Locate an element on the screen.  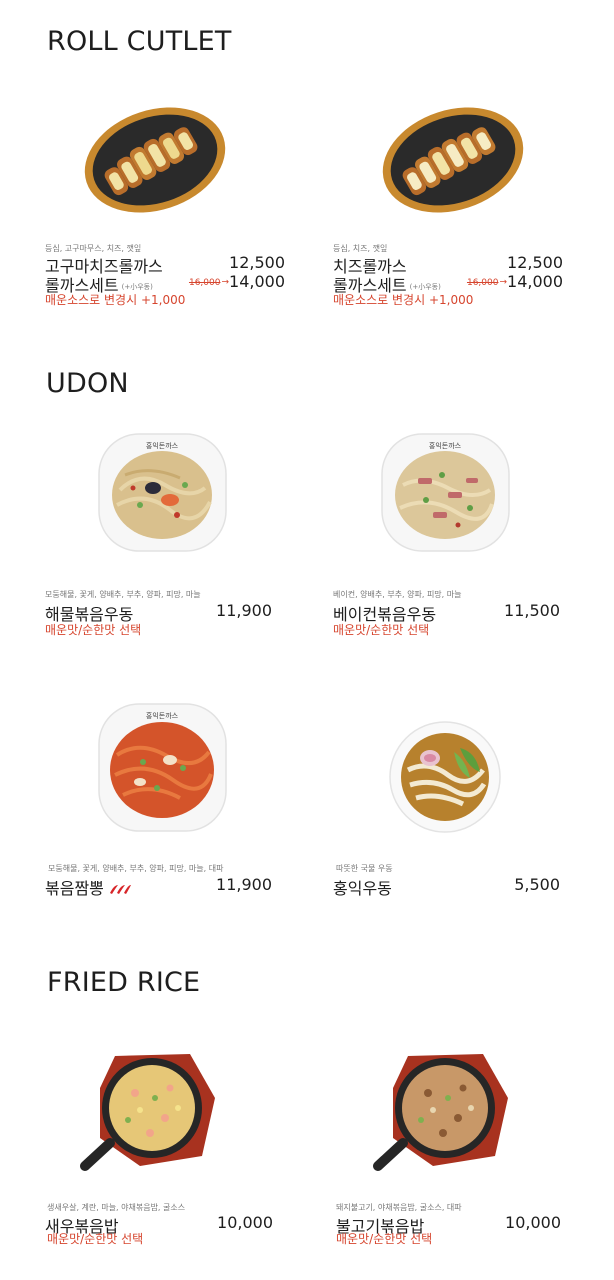
item-name: 볶음짬뽕 is located at coordinates (88, 887).